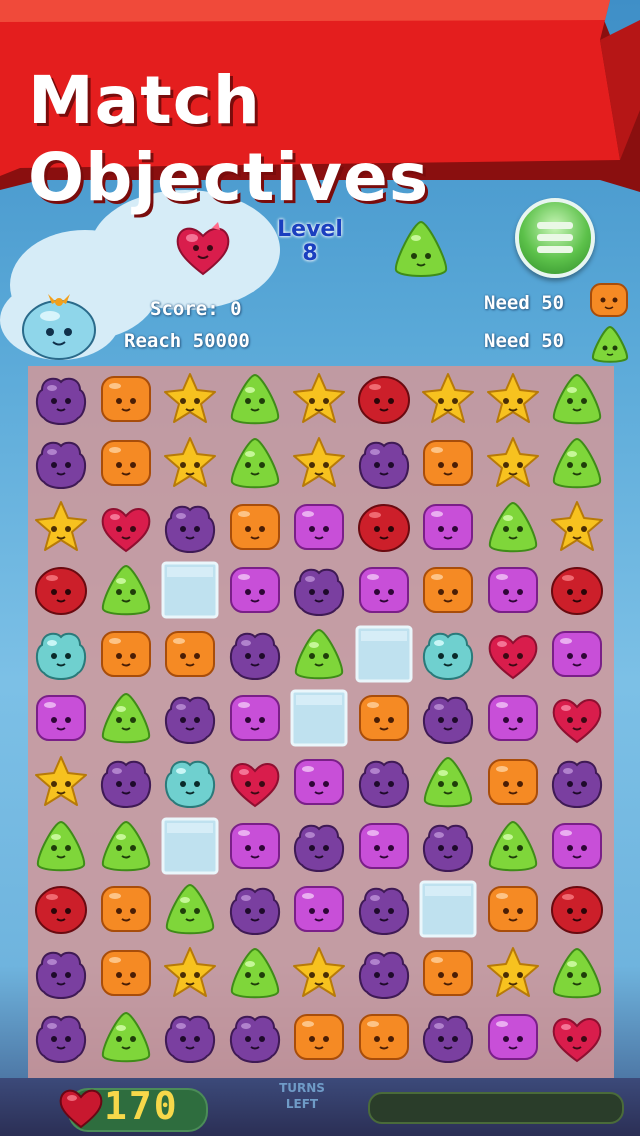 This screenshot has width=640, height=1136. What do you see at coordinates (310, 253) in the screenshot?
I see `level-number: 8` at bounding box center [310, 253].